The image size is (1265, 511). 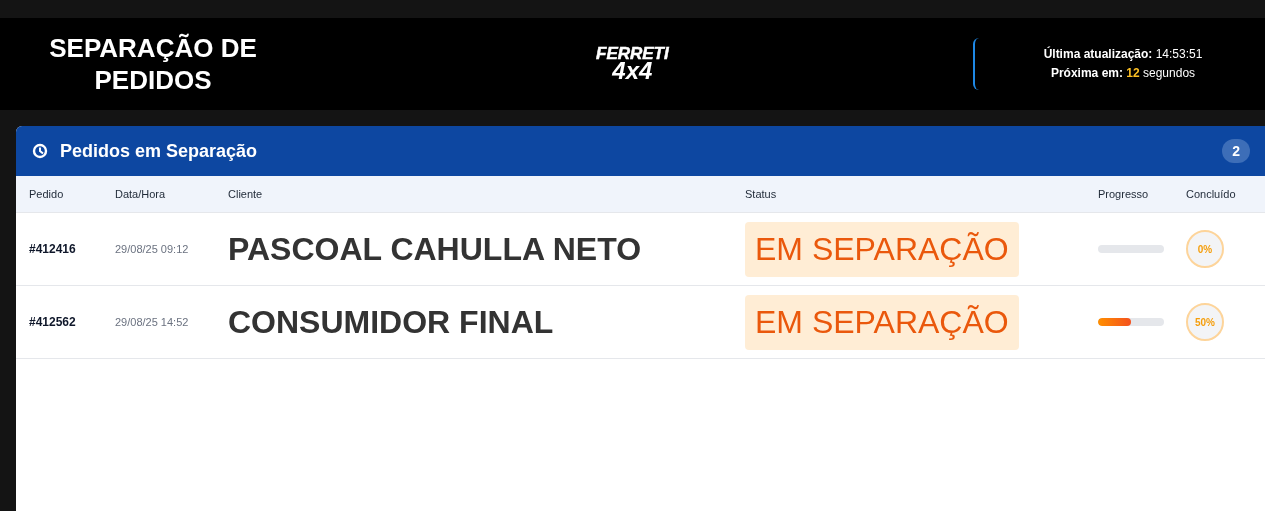 What do you see at coordinates (761, 194) in the screenshot?
I see `column-header: Status` at bounding box center [761, 194].